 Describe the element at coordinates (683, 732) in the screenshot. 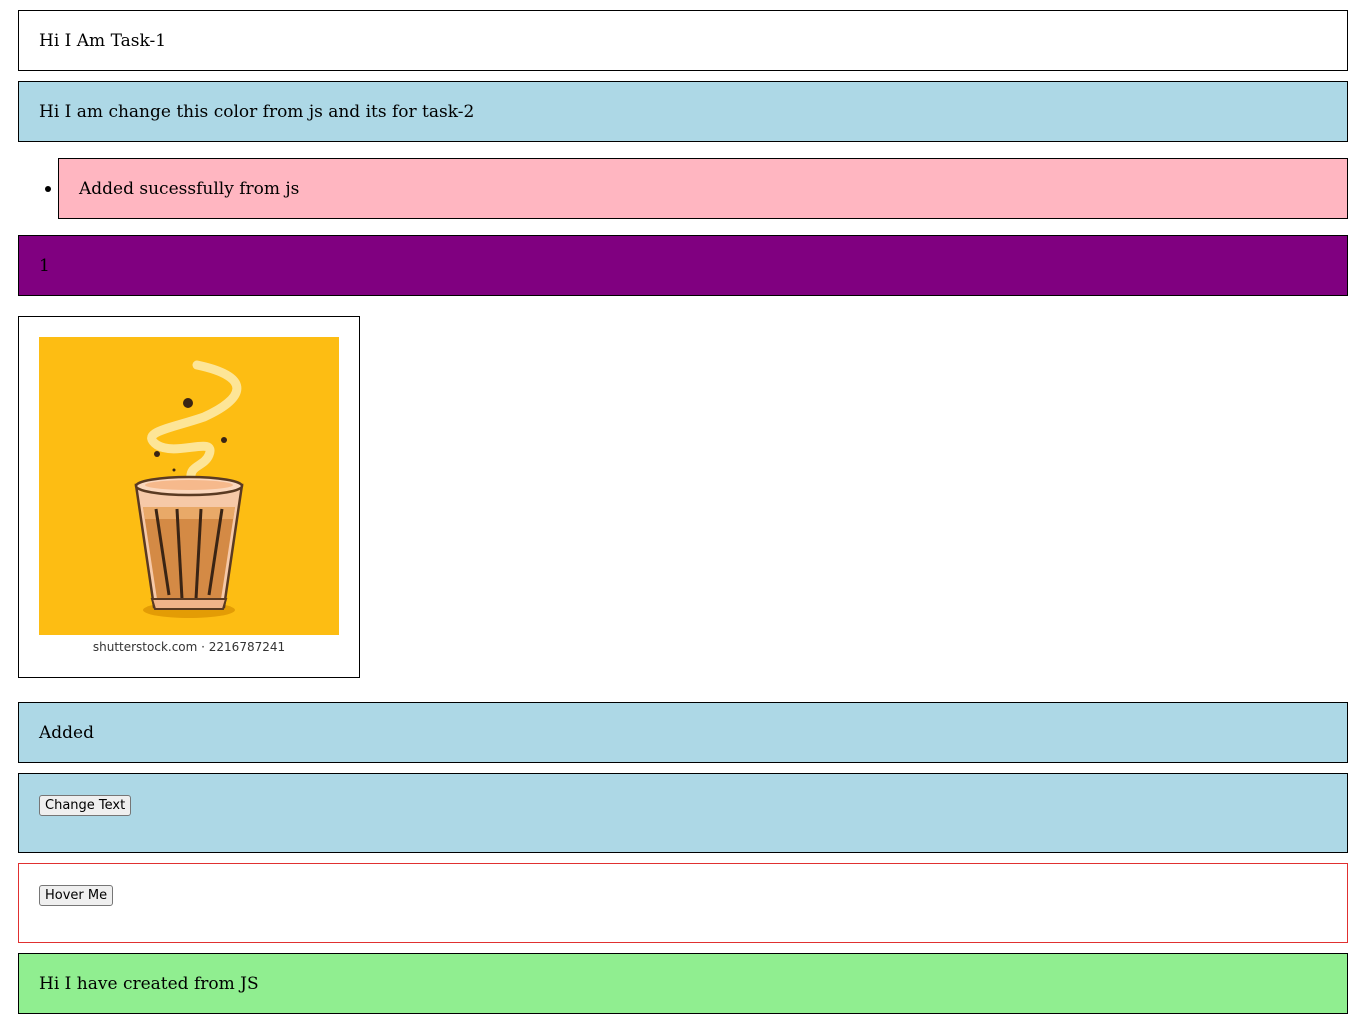

I see `added-box: Added` at that location.